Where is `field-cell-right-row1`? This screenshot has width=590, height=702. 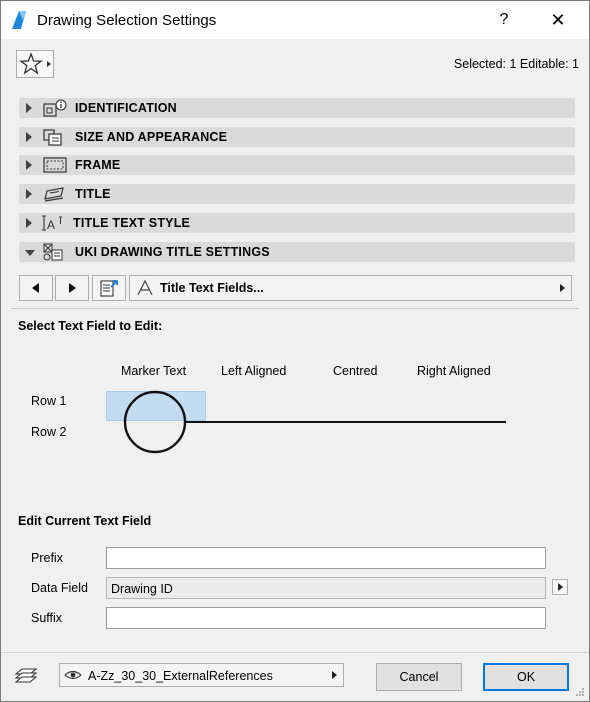
field-cell-right-row1 is located at coordinates (456, 406).